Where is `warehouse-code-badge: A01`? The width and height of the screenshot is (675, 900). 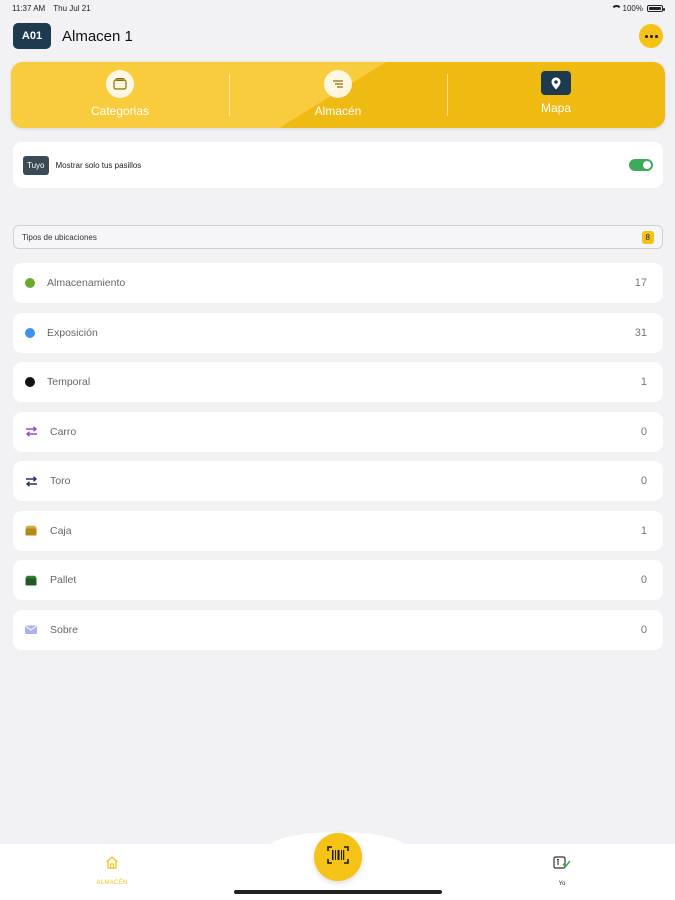 warehouse-code-badge: A01 is located at coordinates (32, 36).